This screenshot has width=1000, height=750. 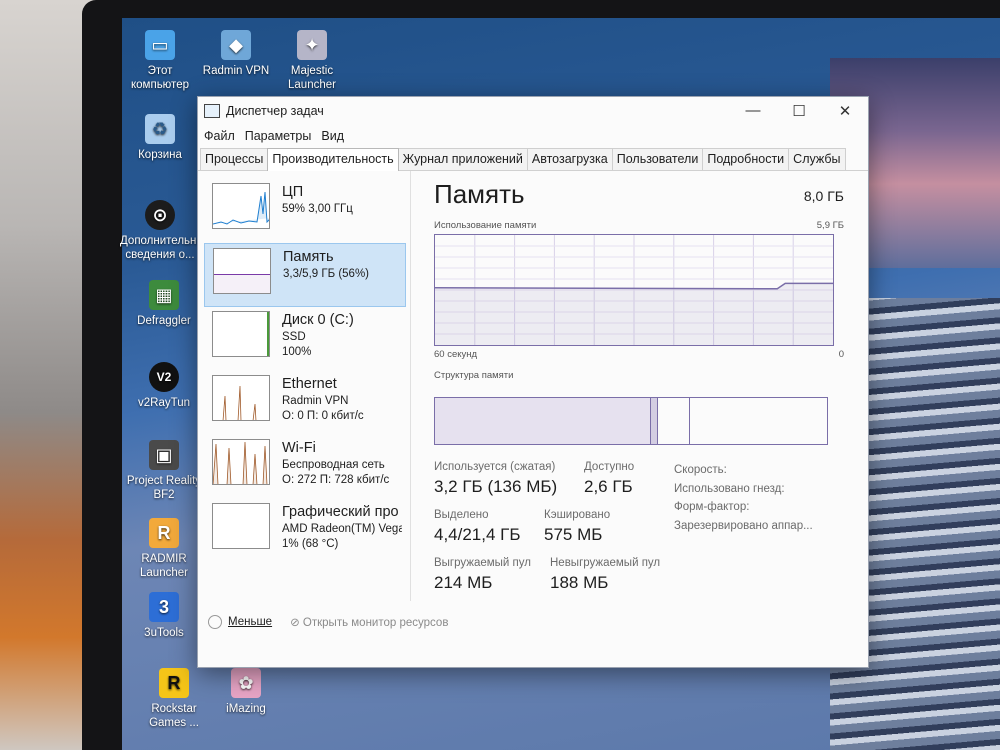 What do you see at coordinates (219, 136) in the screenshot?
I see `menu-file: Файл` at bounding box center [219, 136].